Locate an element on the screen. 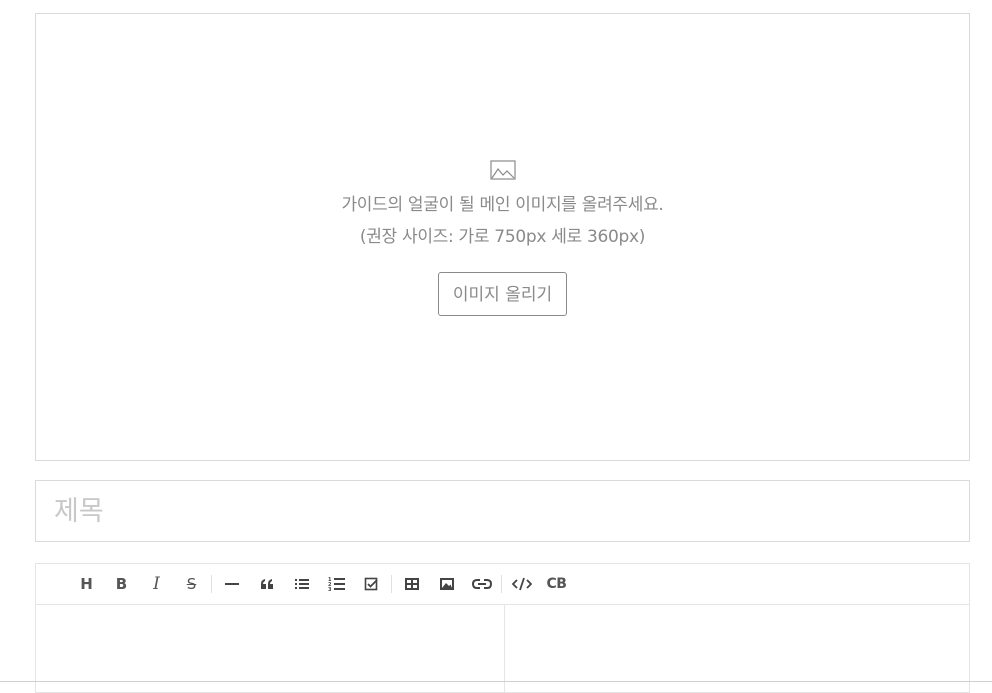  image-button is located at coordinates (446, 584).